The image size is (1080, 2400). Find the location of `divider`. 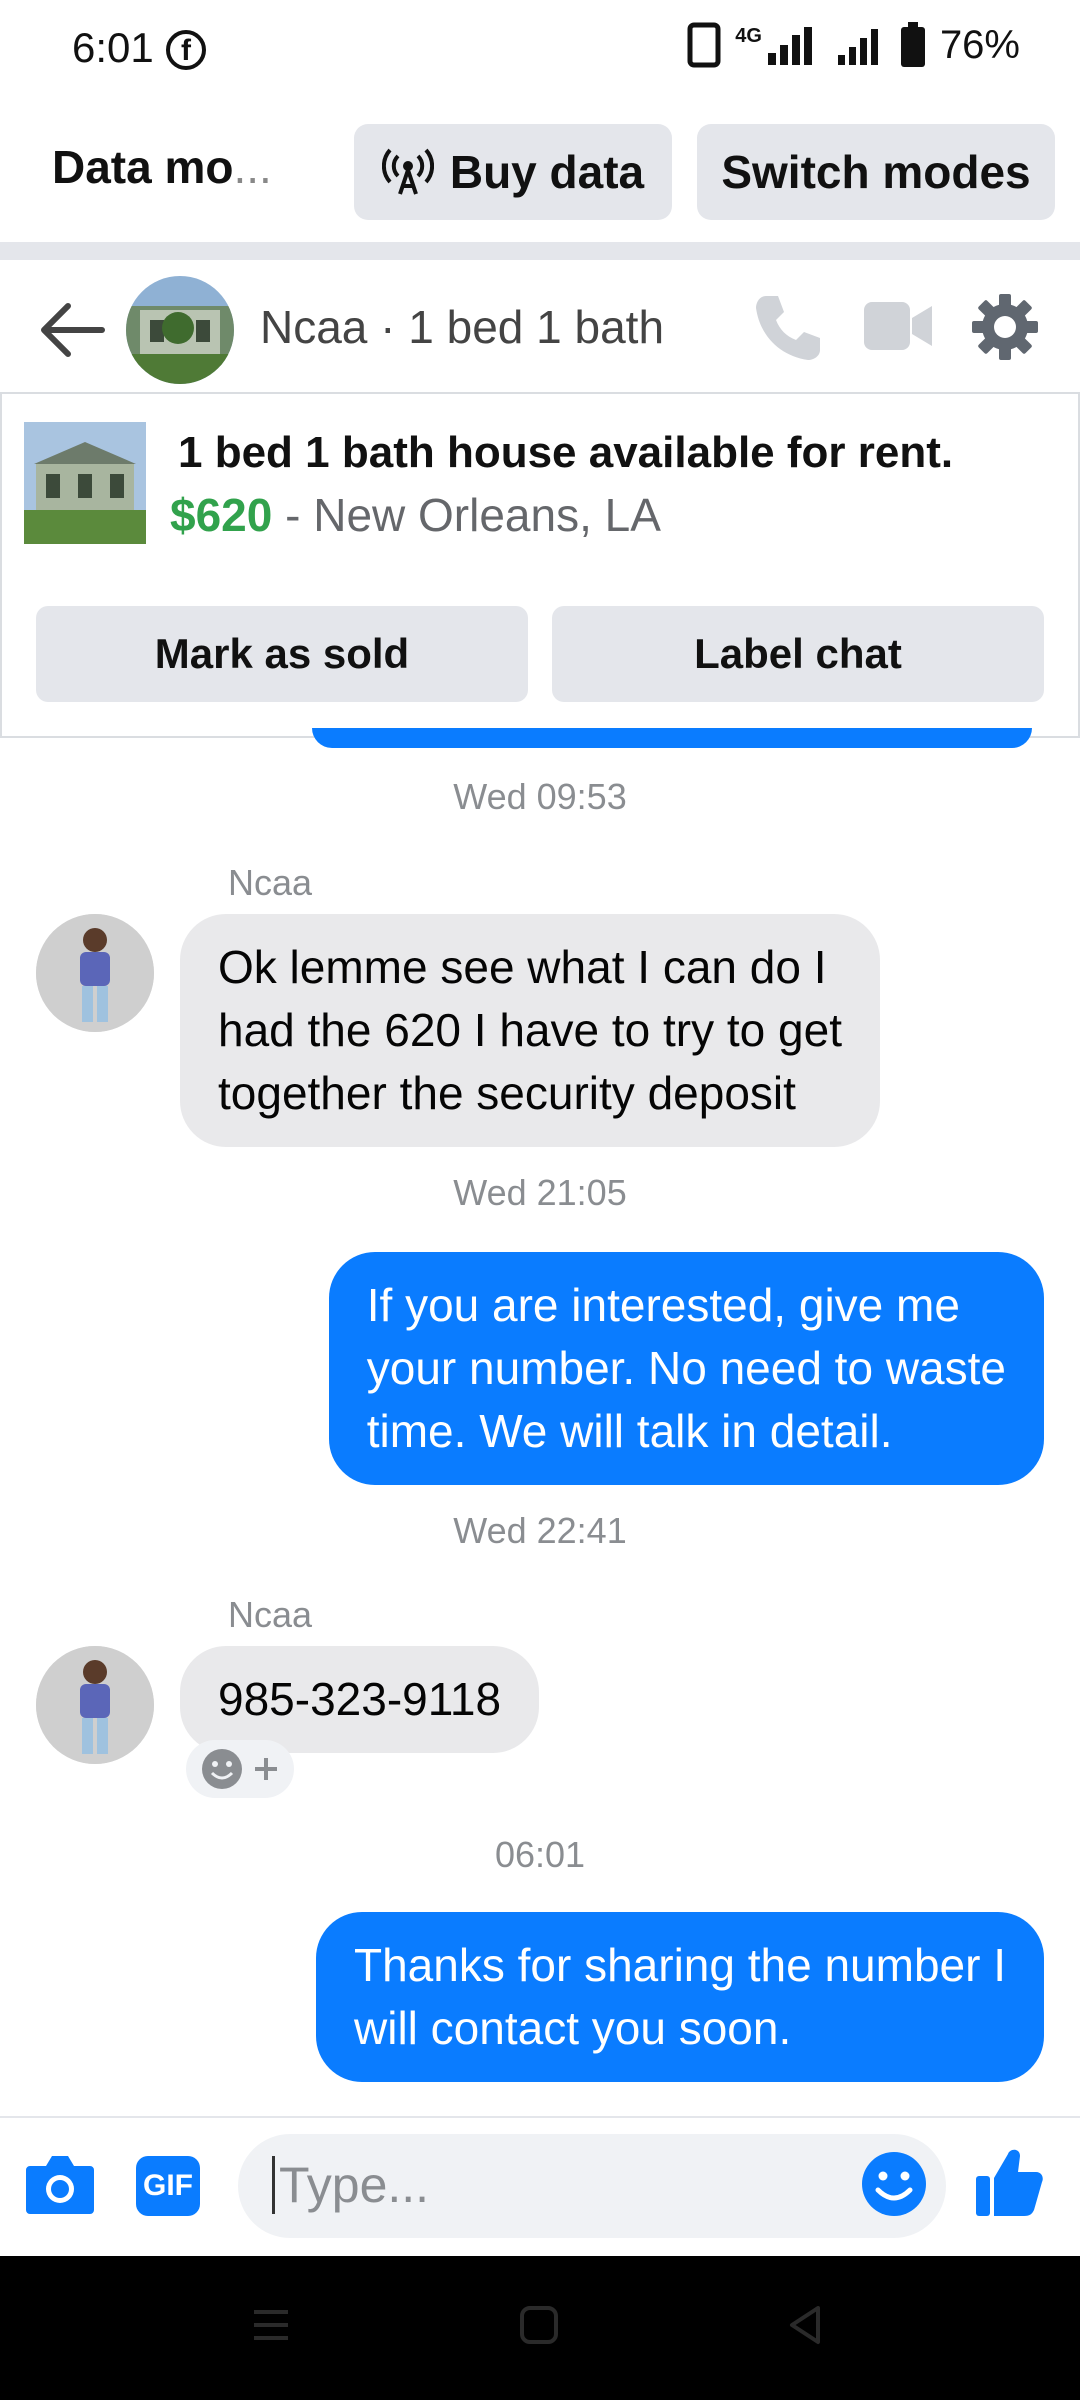

divider is located at coordinates (540, 251).